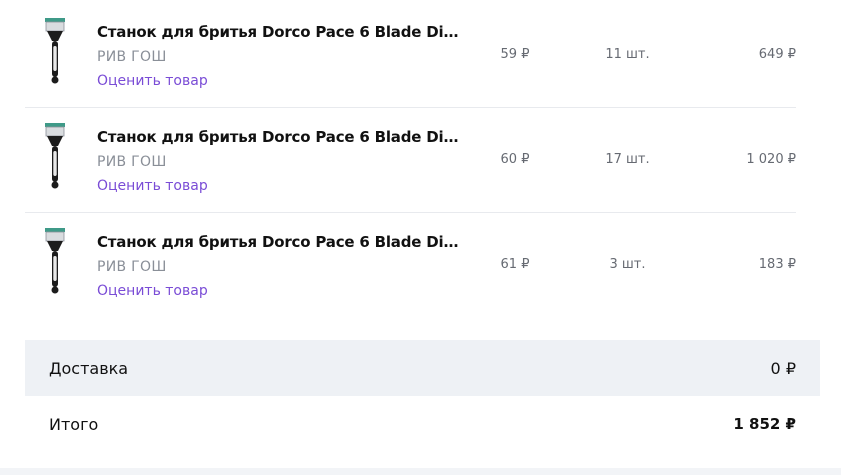 The height and width of the screenshot is (475, 841). Describe the element at coordinates (771, 159) in the screenshot. I see `line-total: 1 020 ₽` at that location.